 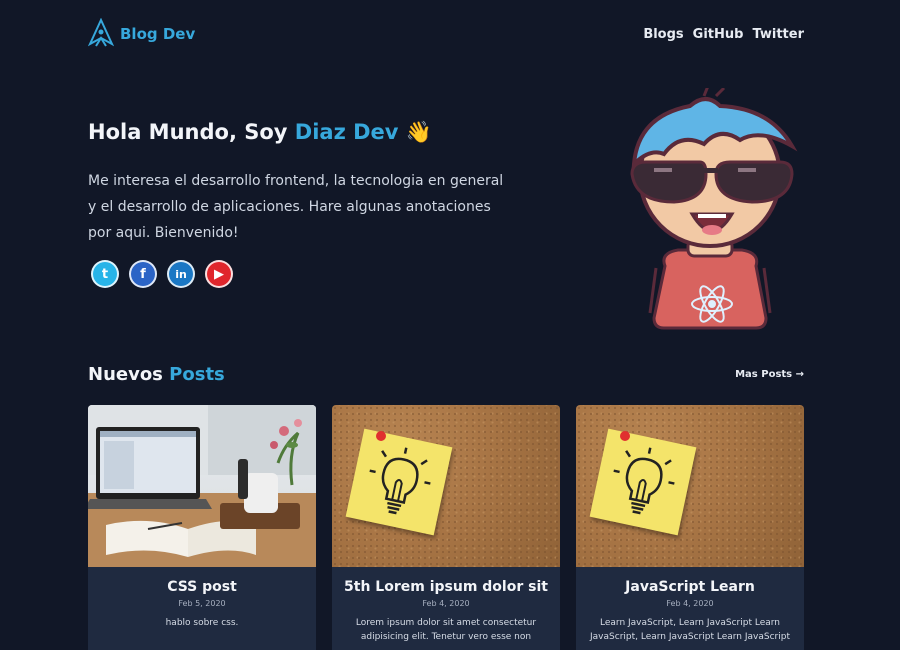 I want to click on post-title: 5th Lorem ipsum dolor sit, so click(x=446, y=587).